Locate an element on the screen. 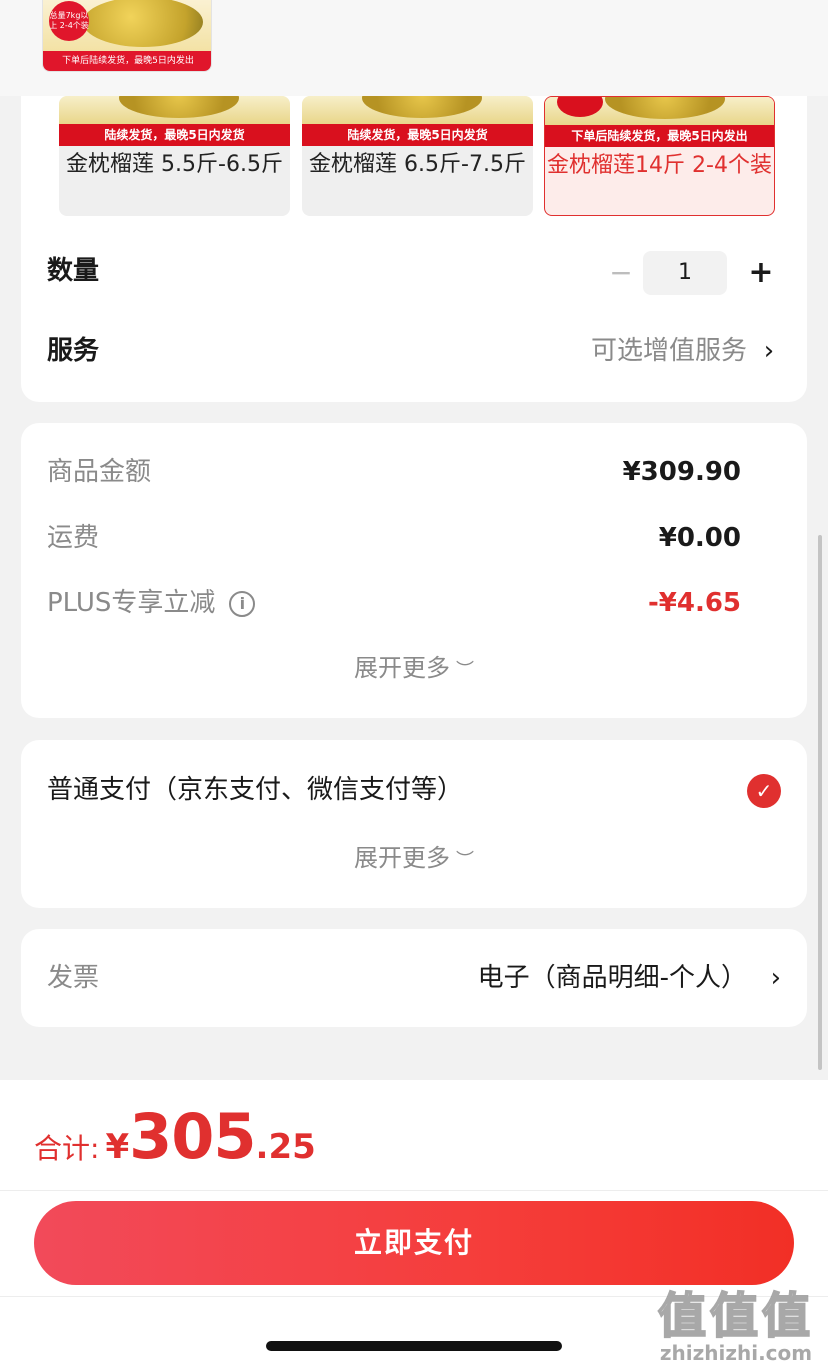  invoice-value: 电子（商品明细-个人） is located at coordinates (612, 978).